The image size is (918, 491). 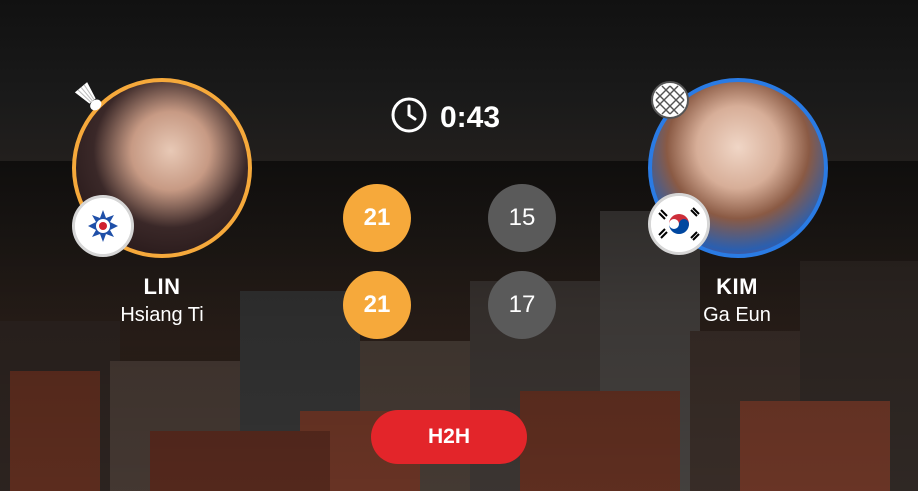 What do you see at coordinates (377, 218) in the screenshot?
I see `game1-player1-score: 21` at bounding box center [377, 218].